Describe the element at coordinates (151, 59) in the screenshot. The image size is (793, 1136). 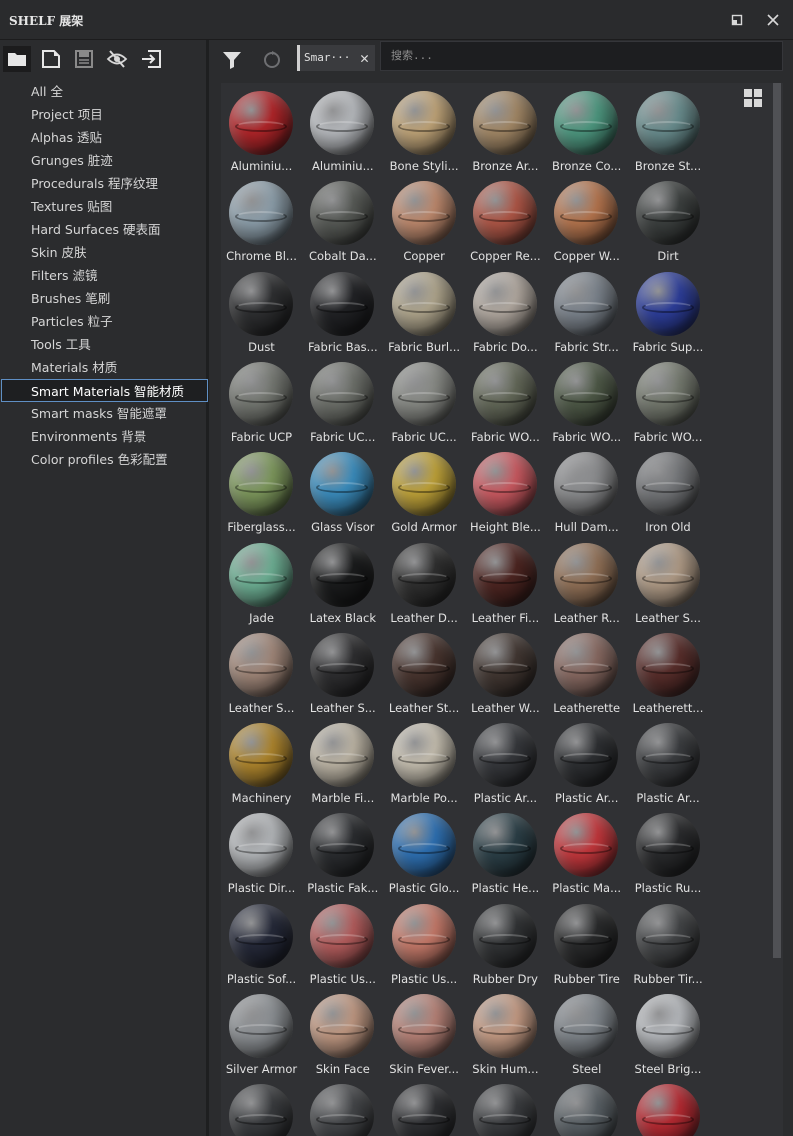
I see `import-icon` at that location.